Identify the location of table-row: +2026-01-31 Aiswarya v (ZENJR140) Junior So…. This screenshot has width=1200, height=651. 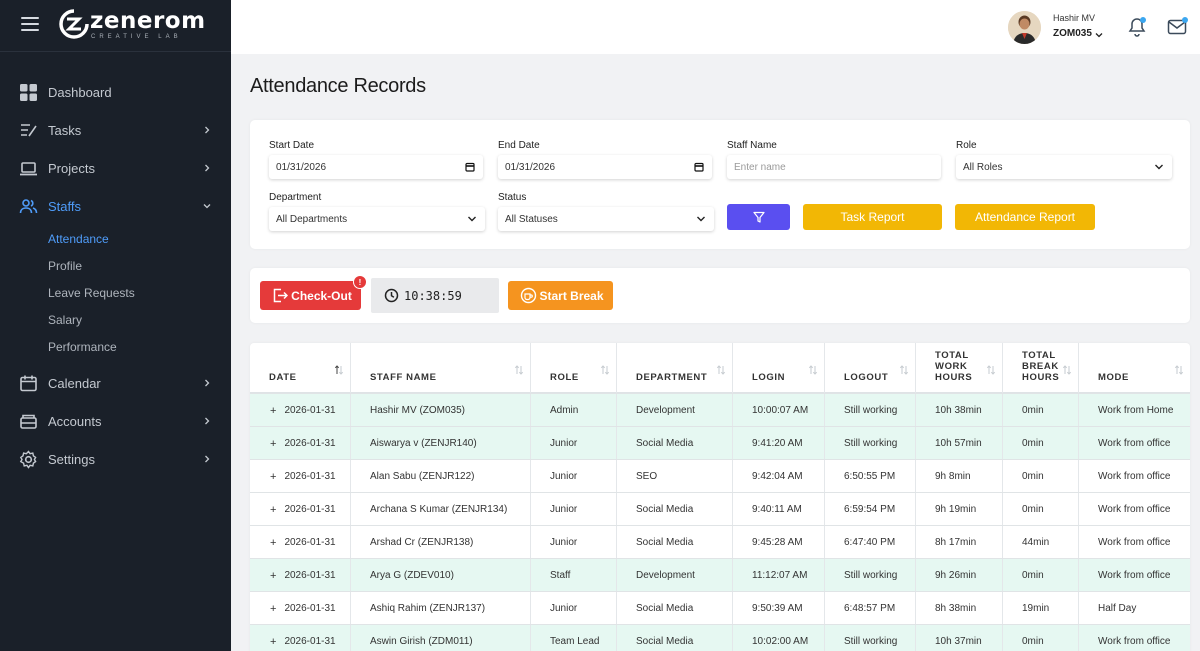
(720, 443).